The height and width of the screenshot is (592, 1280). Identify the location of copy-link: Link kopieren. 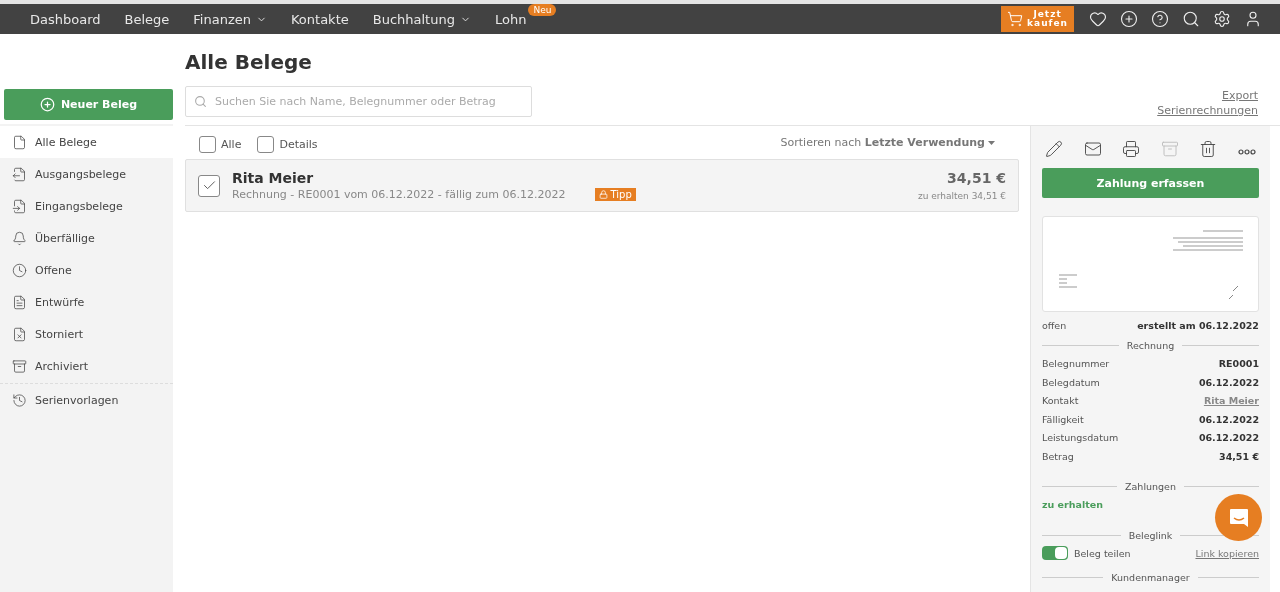
(1227, 553).